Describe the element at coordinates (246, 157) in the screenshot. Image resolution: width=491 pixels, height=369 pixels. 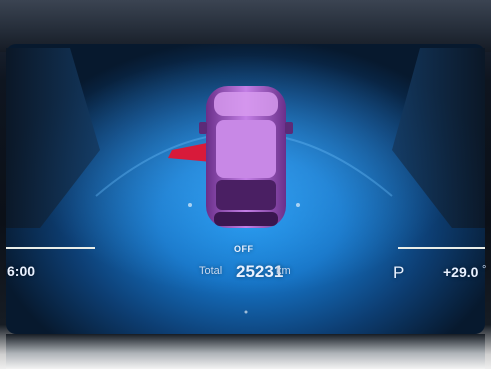
I see `car-top-view` at that location.